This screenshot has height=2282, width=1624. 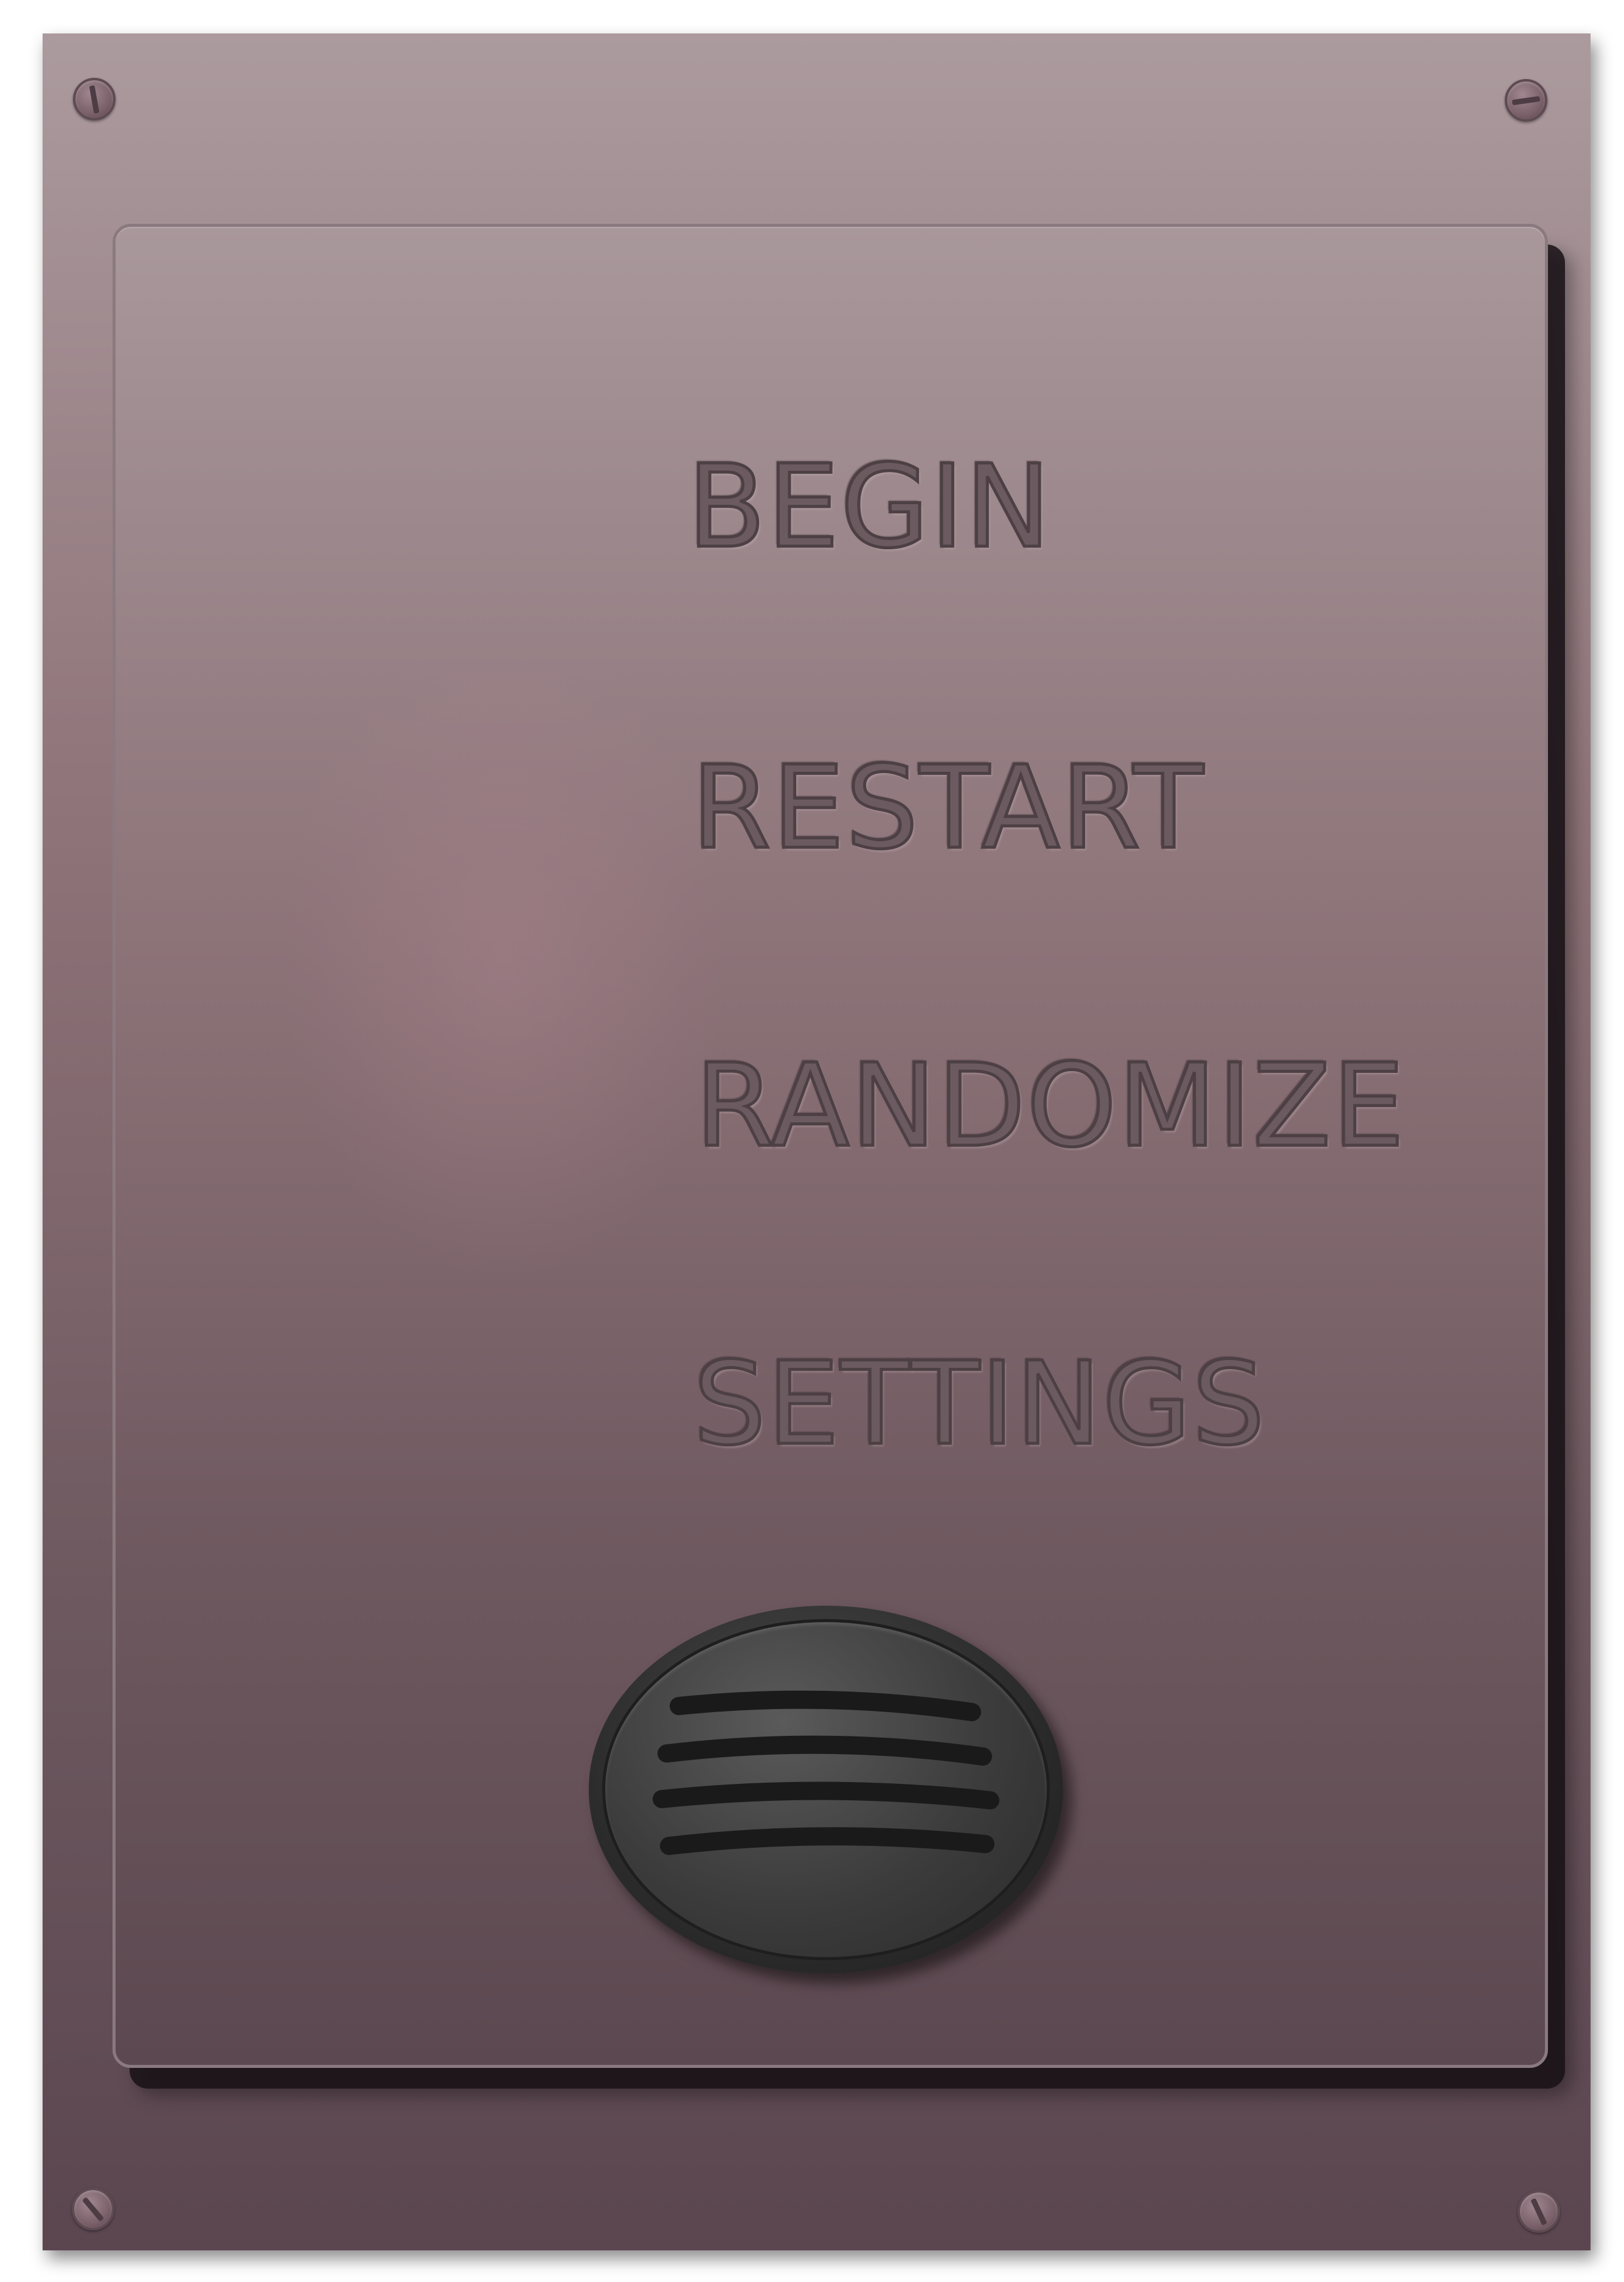 What do you see at coordinates (826, 1773) in the screenshot?
I see `speaker-grille-icon` at bounding box center [826, 1773].